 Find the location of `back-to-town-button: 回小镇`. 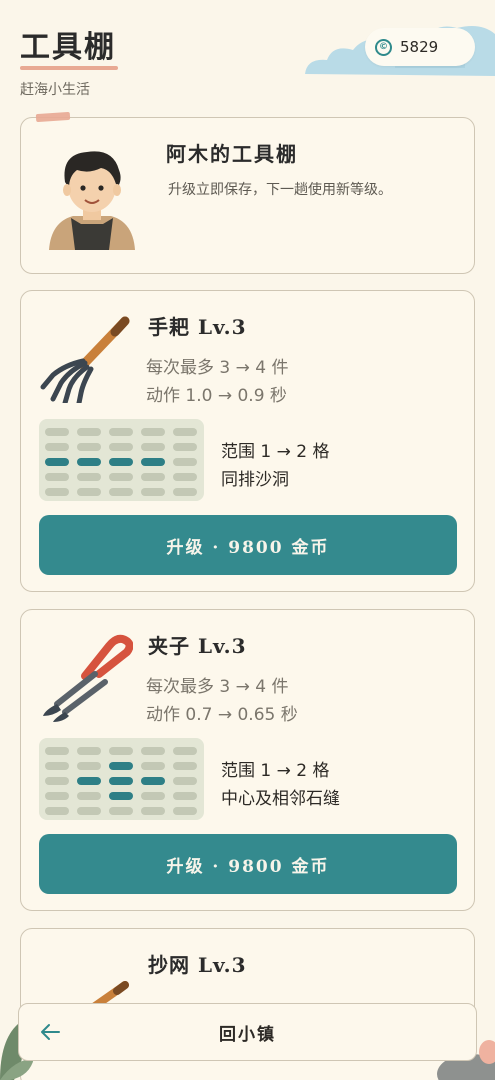

back-to-town-button: 回小镇 is located at coordinates (247, 1032).